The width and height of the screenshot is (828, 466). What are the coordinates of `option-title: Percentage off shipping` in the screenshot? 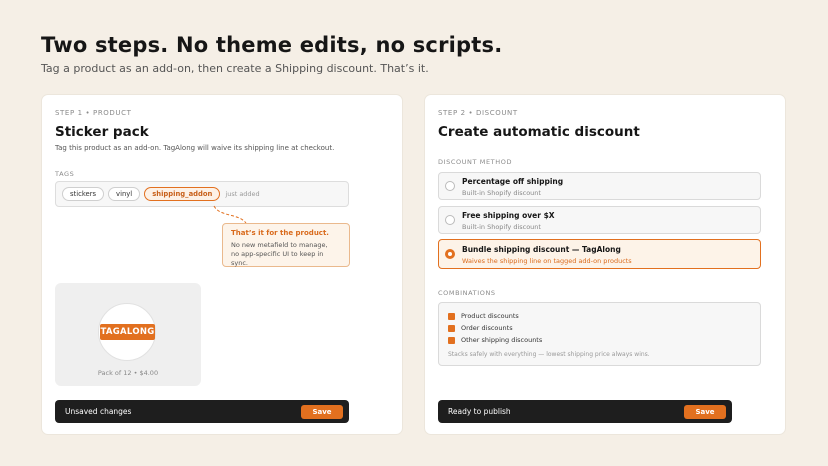 It's located at (513, 181).